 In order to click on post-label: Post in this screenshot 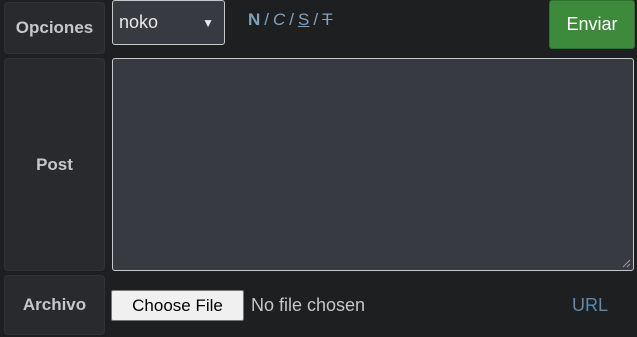, I will do `click(54, 164)`.